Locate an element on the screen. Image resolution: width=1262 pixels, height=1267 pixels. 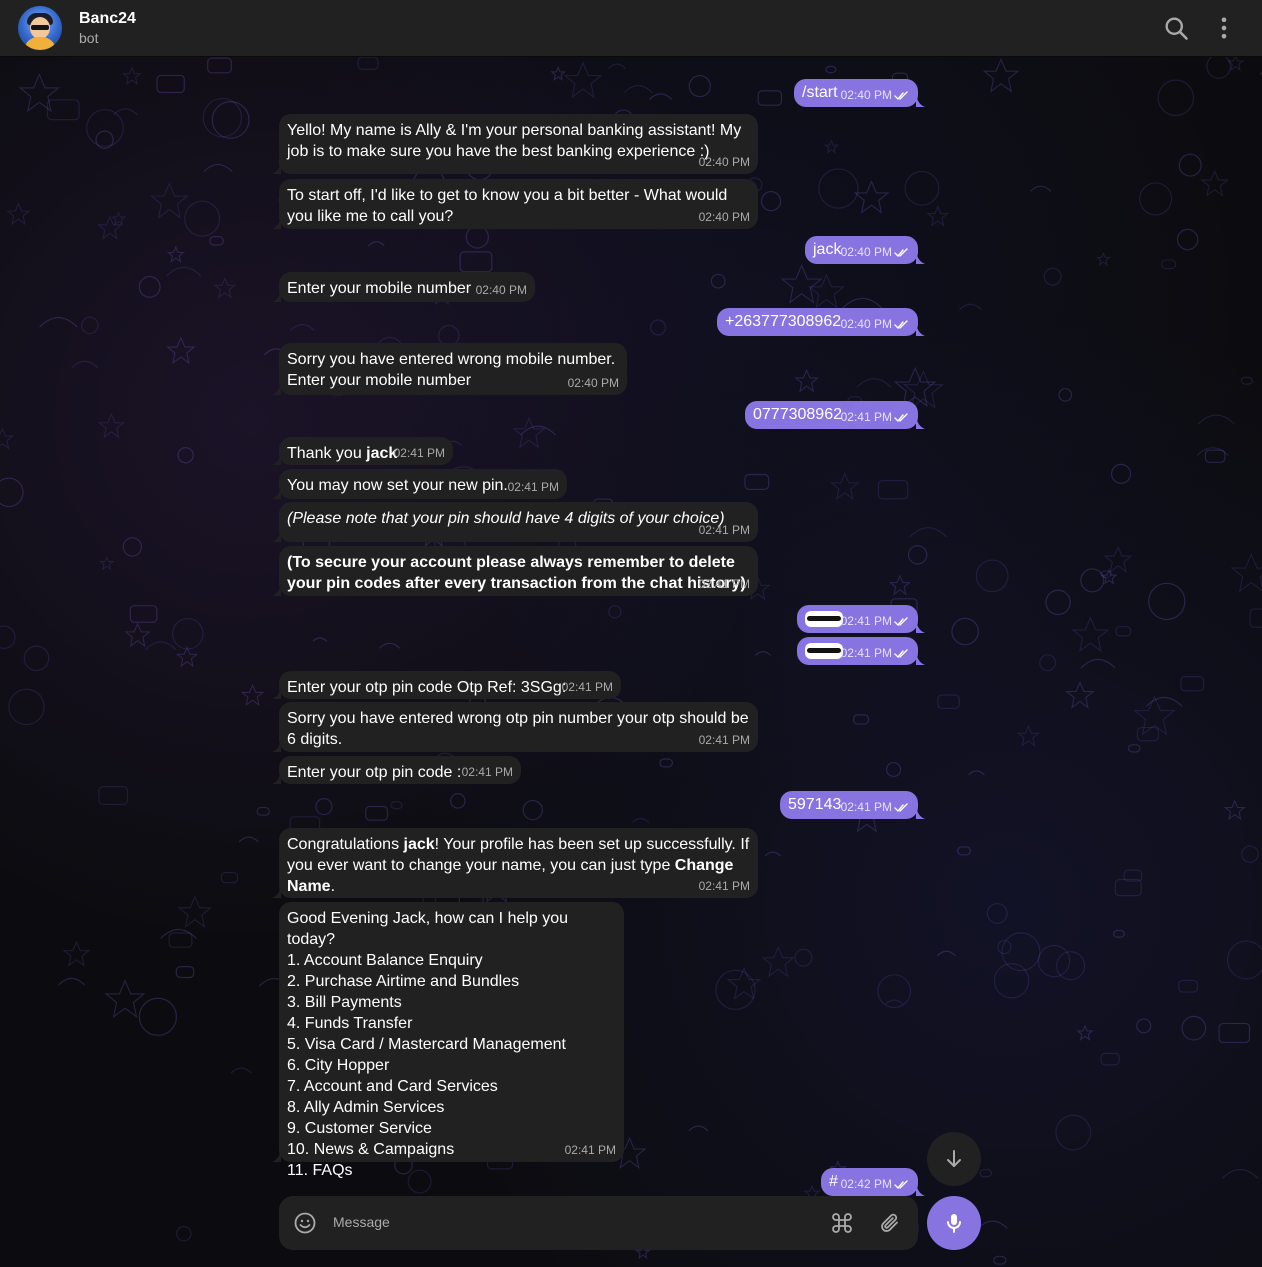
redacted-pin is located at coordinates (824, 650).